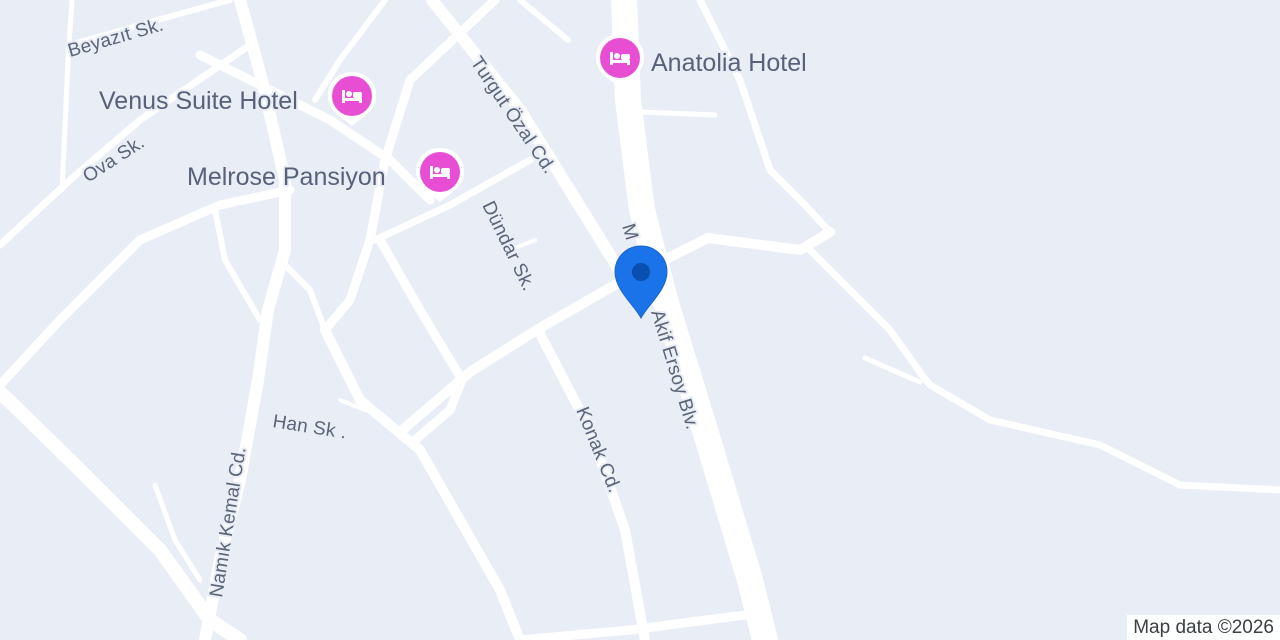 Image resolution: width=1280 pixels, height=640 pixels. Describe the element at coordinates (729, 63) in the screenshot. I see `poi-label-anatolia-hotel: Anatolia Hotel` at that location.